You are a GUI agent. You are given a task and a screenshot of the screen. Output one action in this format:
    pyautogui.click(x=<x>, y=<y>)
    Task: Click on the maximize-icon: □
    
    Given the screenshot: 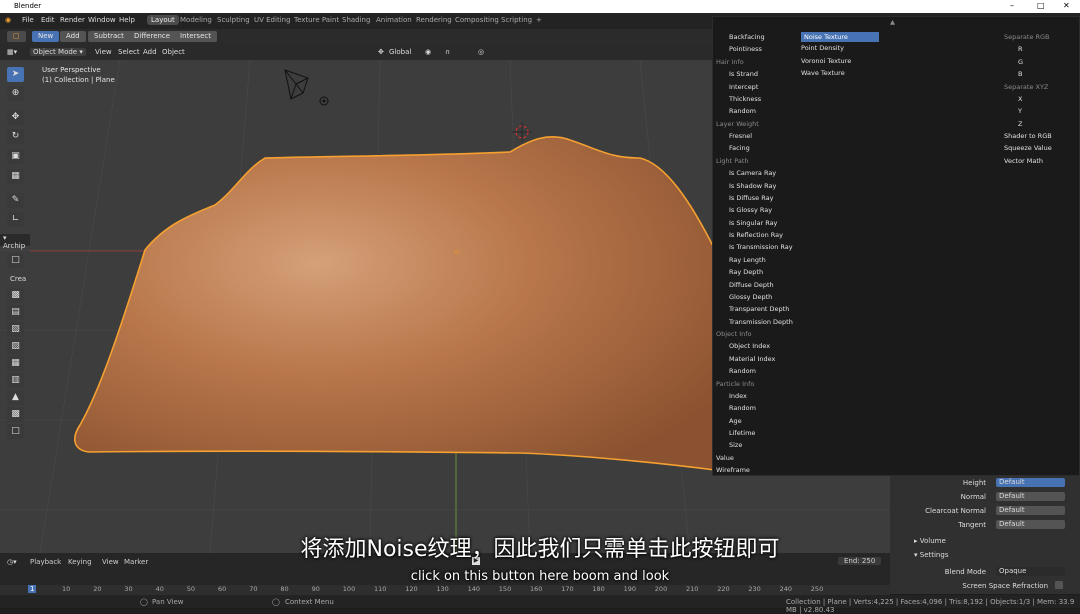 What is the action you would take?
    pyautogui.click(x=1041, y=5)
    